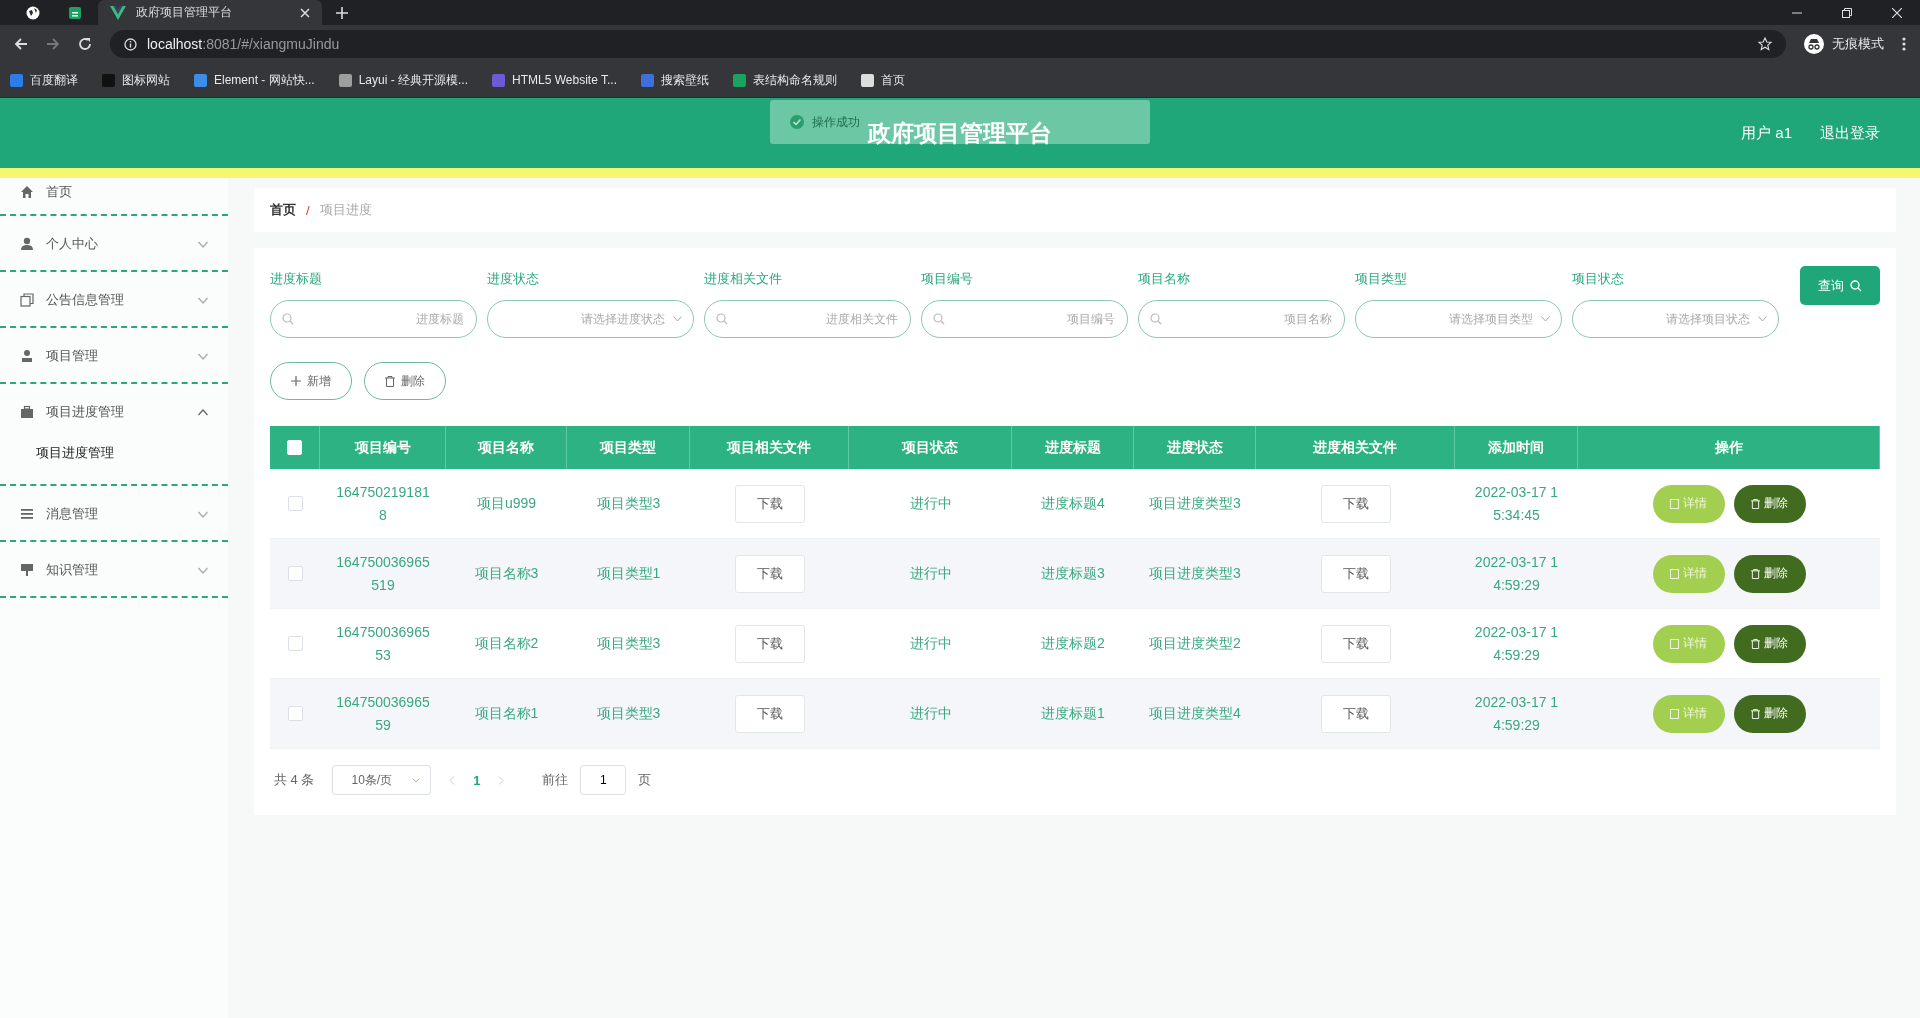 The height and width of the screenshot is (1018, 1920). Describe the element at coordinates (114, 356) in the screenshot. I see `menu-item: 项目管理` at that location.